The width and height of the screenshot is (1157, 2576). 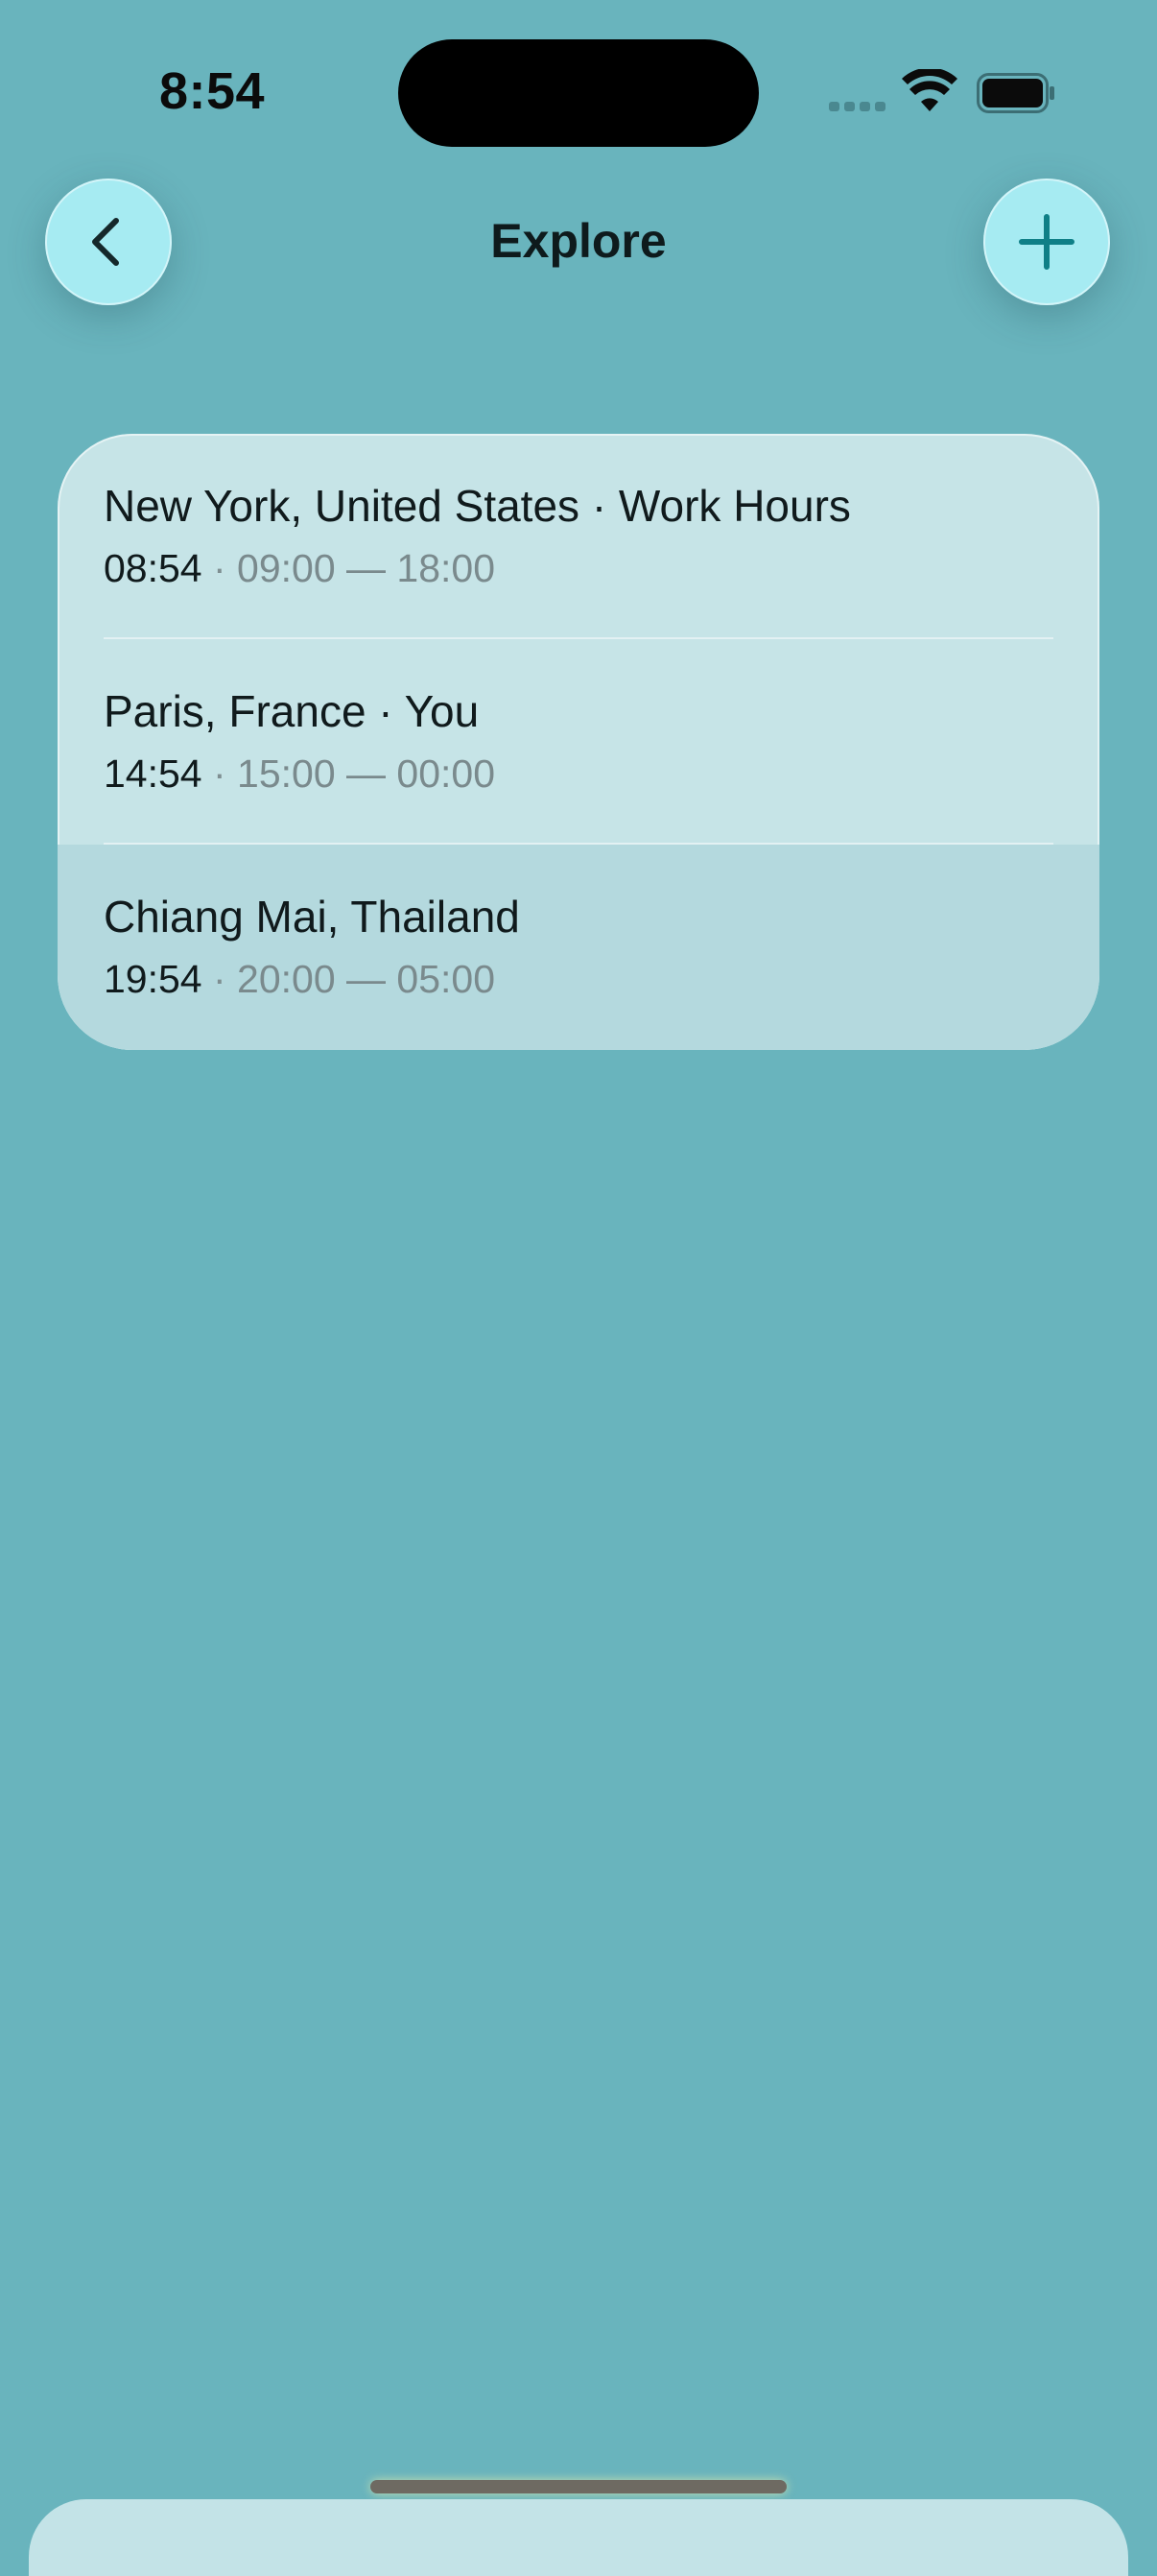 What do you see at coordinates (212, 91) in the screenshot?
I see `status-time: 8:54` at bounding box center [212, 91].